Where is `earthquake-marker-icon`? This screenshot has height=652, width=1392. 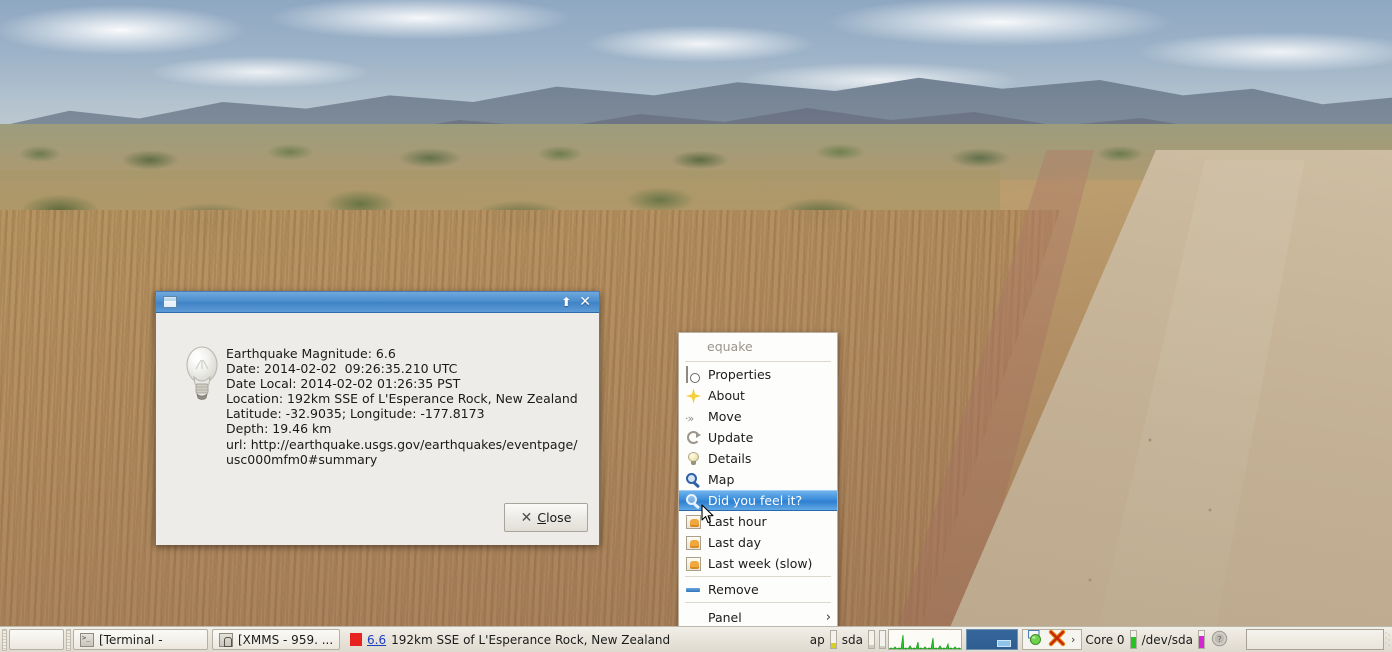
earthquake-marker-icon is located at coordinates (356, 639).